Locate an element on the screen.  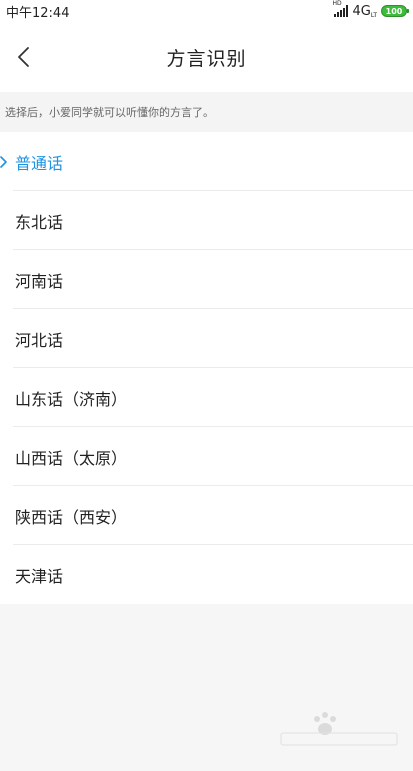
network-sub-label: LT is located at coordinates (373, 15).